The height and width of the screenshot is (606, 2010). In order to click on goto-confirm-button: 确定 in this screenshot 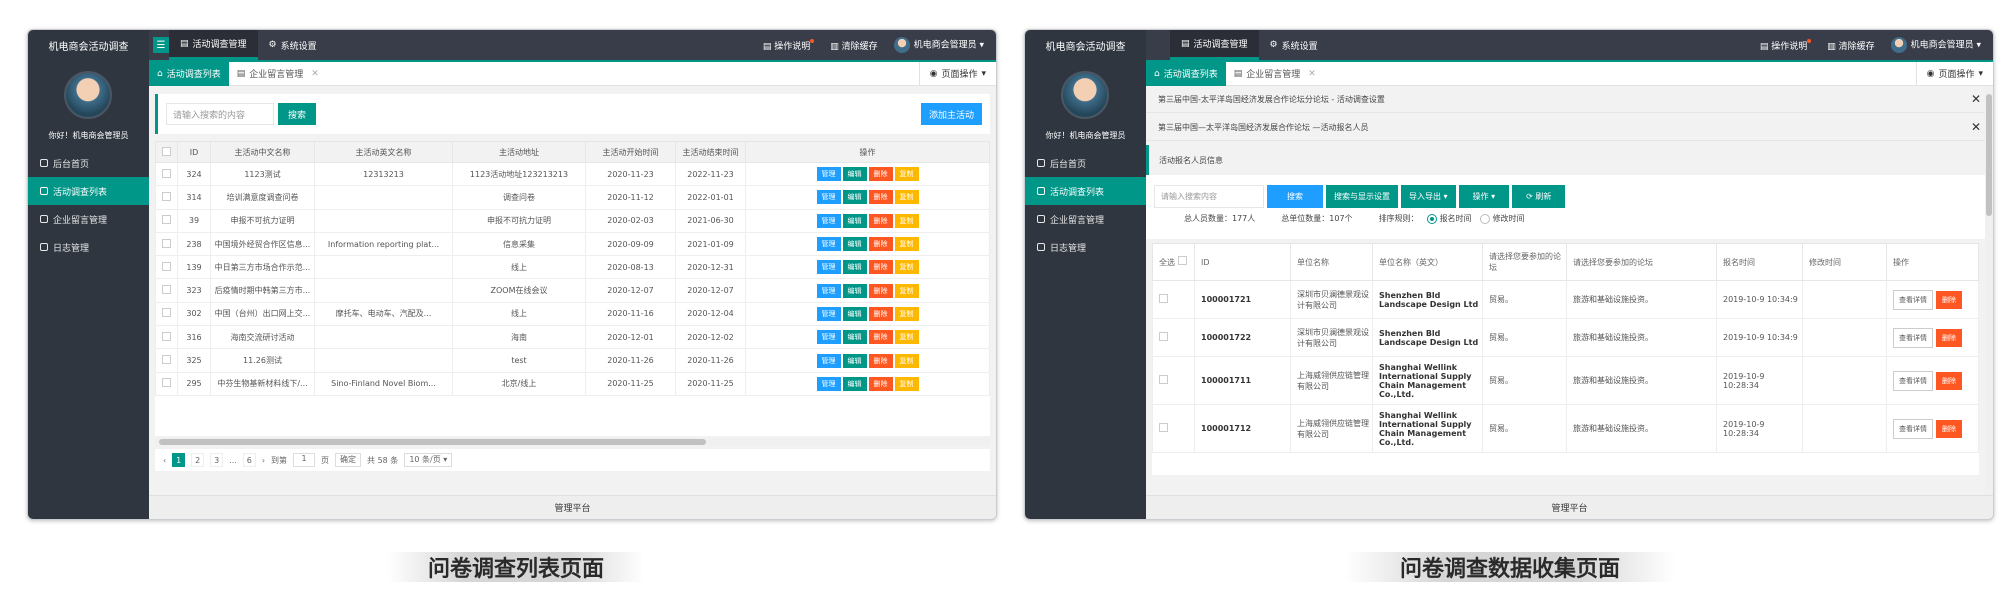, I will do `click(348, 460)`.